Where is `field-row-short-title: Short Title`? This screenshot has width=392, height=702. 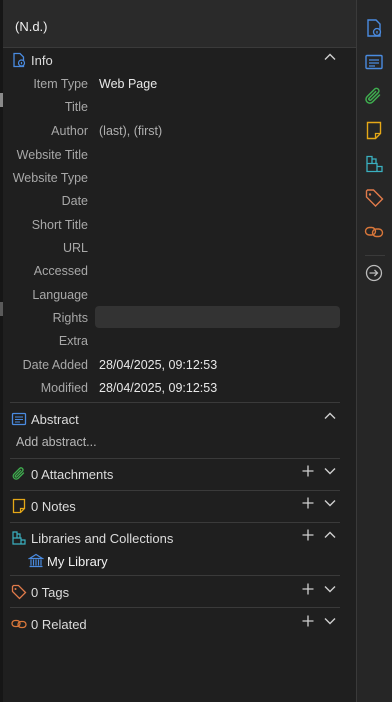 field-row-short-title: Short Title is located at coordinates (173, 227).